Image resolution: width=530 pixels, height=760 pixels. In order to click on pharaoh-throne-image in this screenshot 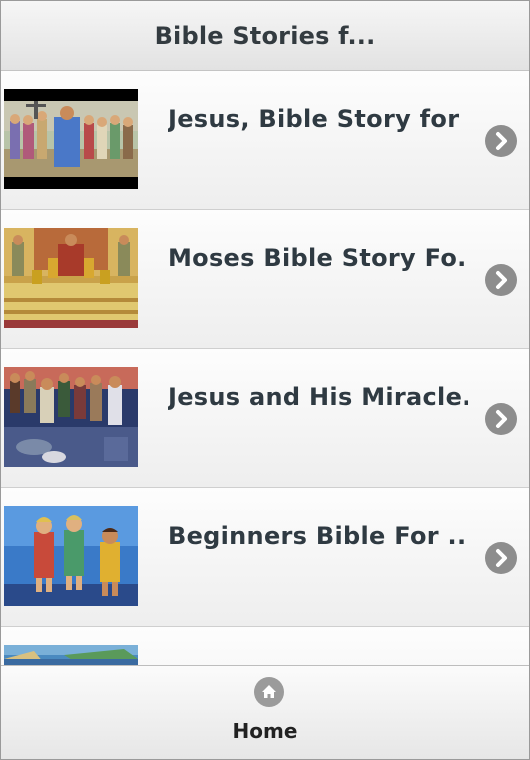, I will do `click(71, 278)`.